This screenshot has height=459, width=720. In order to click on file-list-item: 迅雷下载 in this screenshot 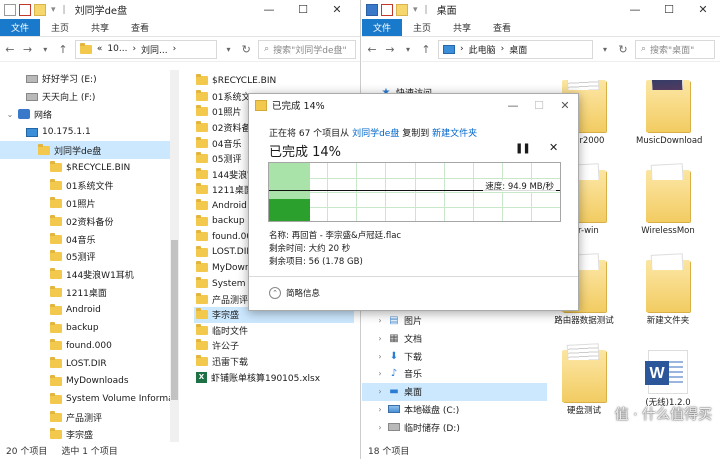, I will do `click(274, 362)`.